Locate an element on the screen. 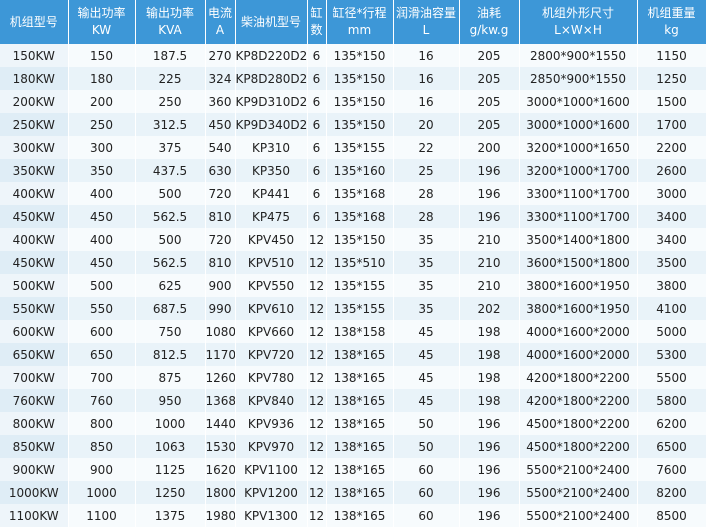  table-cell: 6500 is located at coordinates (671, 446).